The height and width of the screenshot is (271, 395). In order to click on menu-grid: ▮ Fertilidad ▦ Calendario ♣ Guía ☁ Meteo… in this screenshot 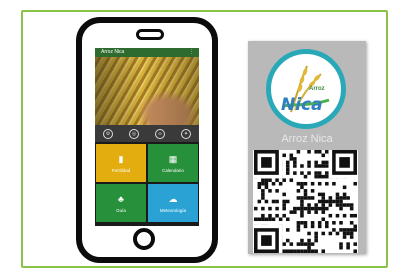, I will do `click(147, 183)`.